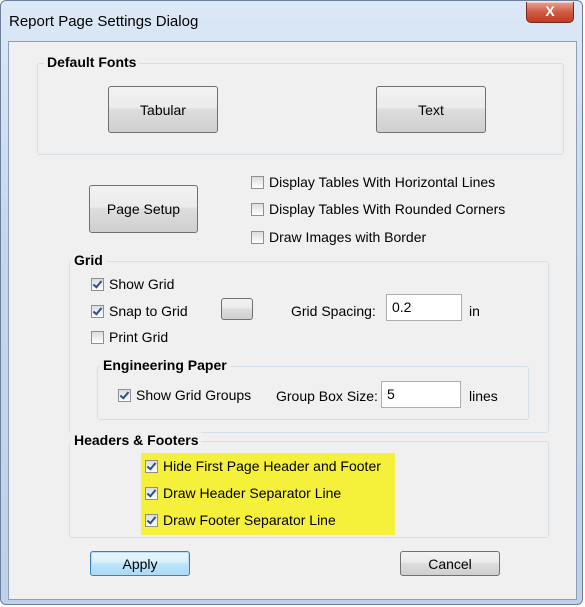  I want to click on grid-spacing-label: Grid Spacing:, so click(333, 311).